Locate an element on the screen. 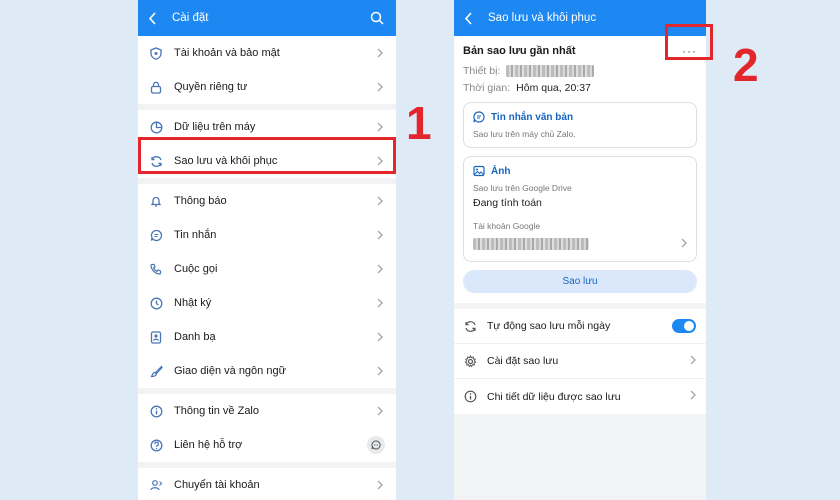 This screenshot has width=840, height=500. google-account-label: Tài khoản Google is located at coordinates (507, 226).